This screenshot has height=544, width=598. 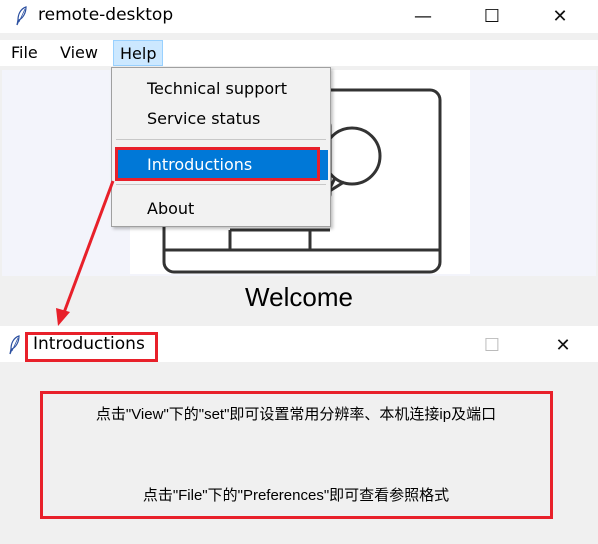 I want to click on menu-file: File, so click(x=24, y=53).